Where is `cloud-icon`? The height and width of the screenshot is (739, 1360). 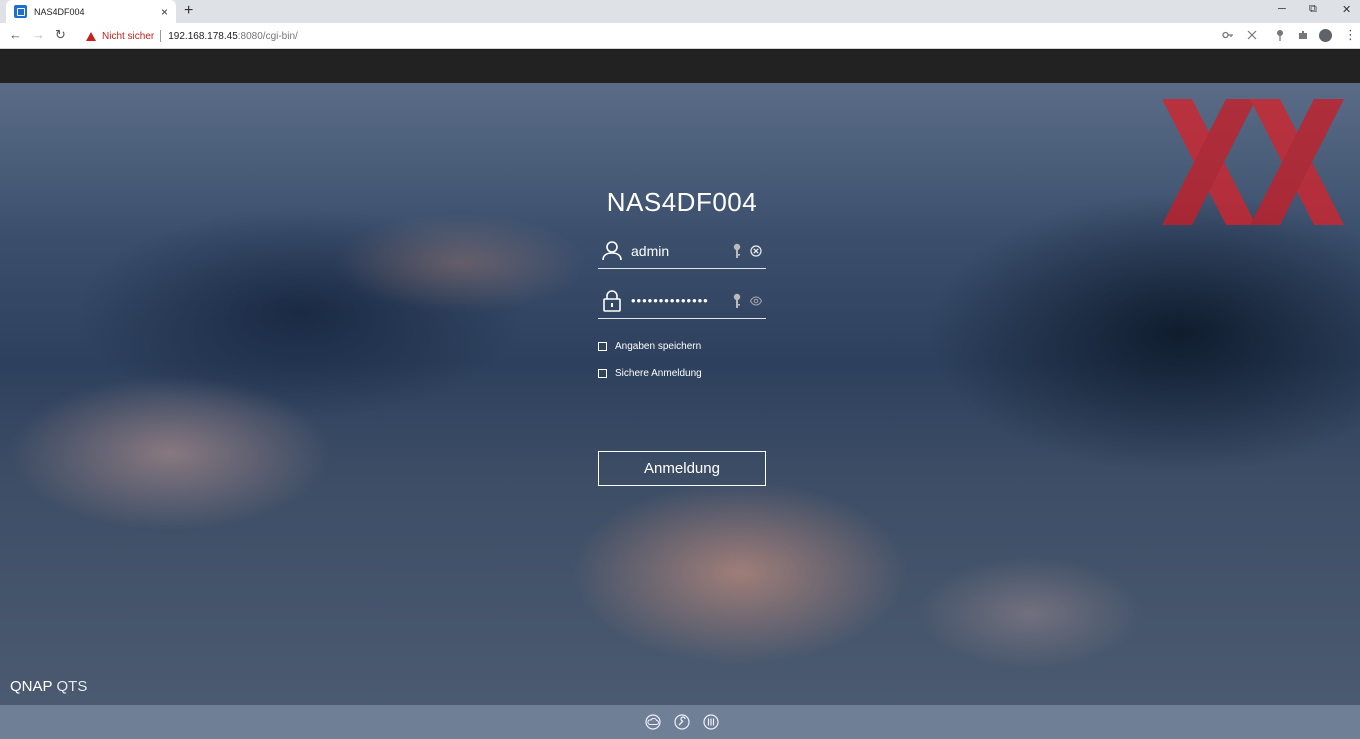 cloud-icon is located at coordinates (653, 722).